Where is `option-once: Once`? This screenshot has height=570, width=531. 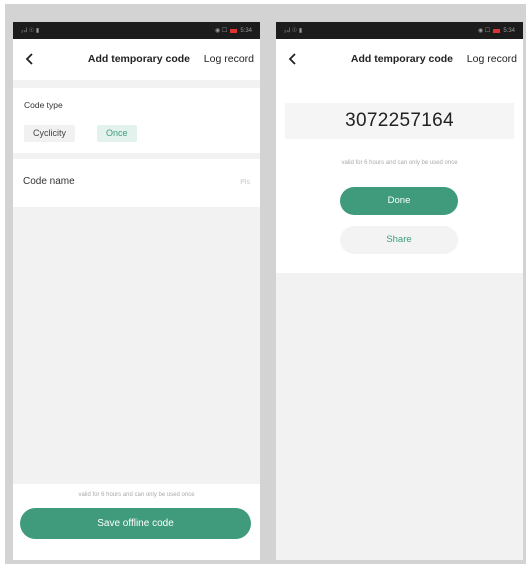
option-once: Once is located at coordinates (117, 133).